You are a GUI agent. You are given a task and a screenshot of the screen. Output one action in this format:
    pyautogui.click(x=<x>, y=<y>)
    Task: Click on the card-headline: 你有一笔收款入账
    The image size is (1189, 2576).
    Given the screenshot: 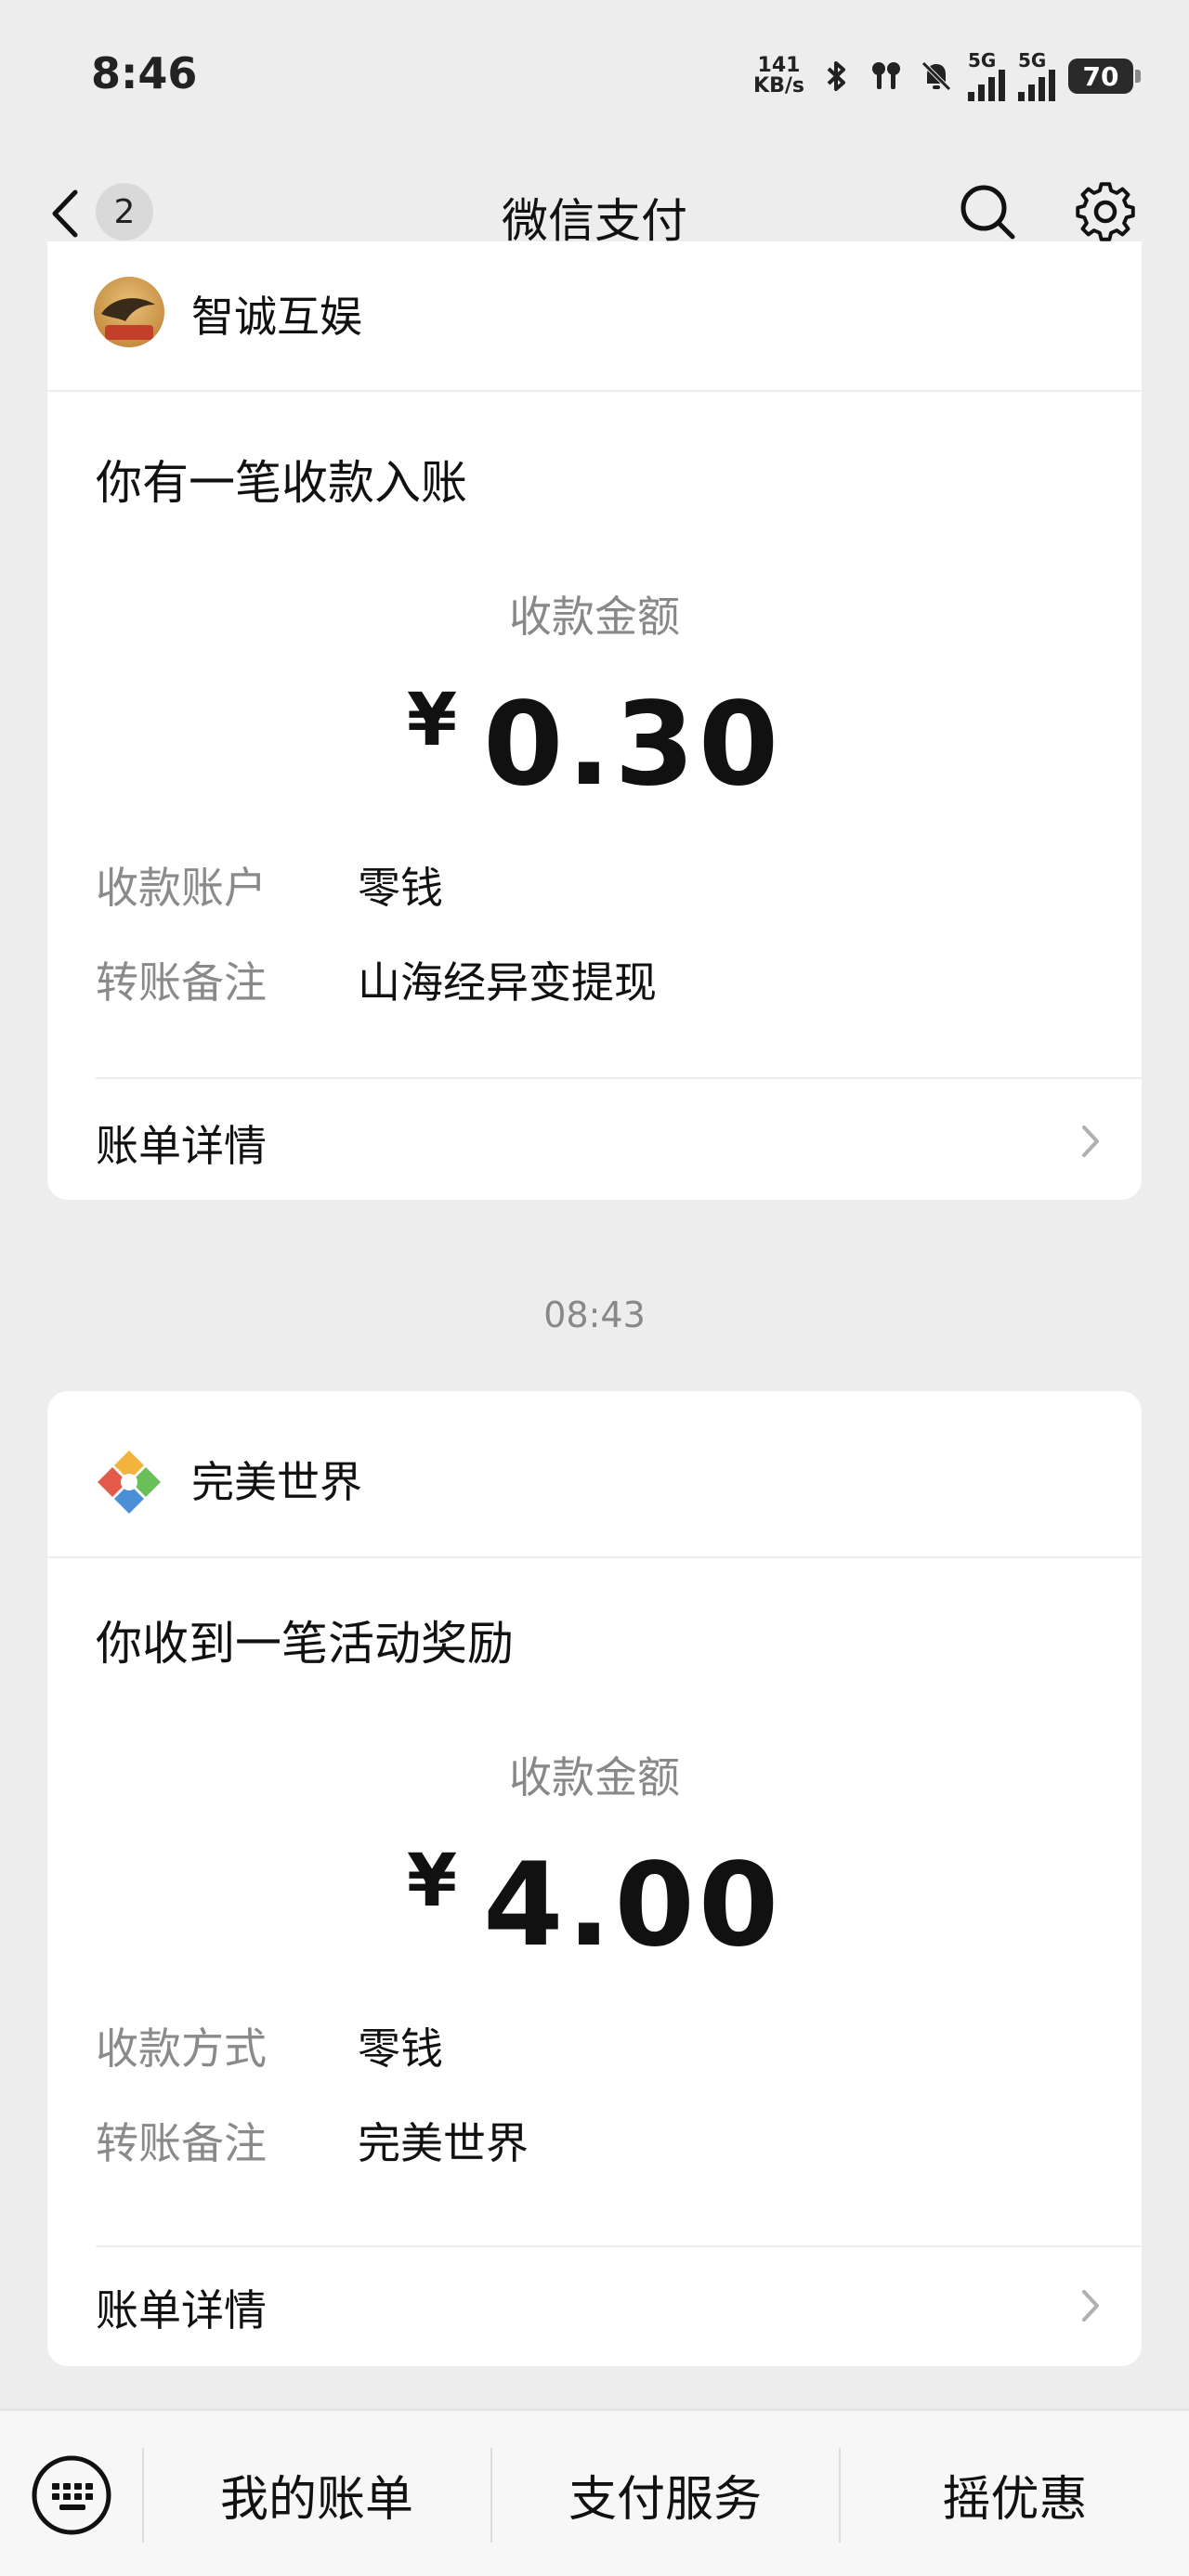 What is the action you would take?
    pyautogui.click(x=281, y=483)
    